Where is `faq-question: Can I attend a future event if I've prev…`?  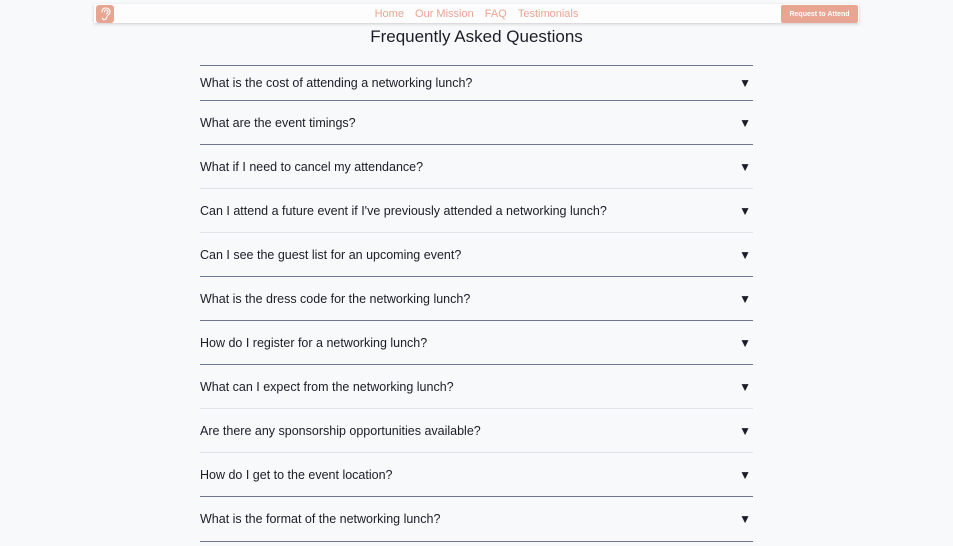
faq-question: Can I attend a future event if I've prev… is located at coordinates (403, 210).